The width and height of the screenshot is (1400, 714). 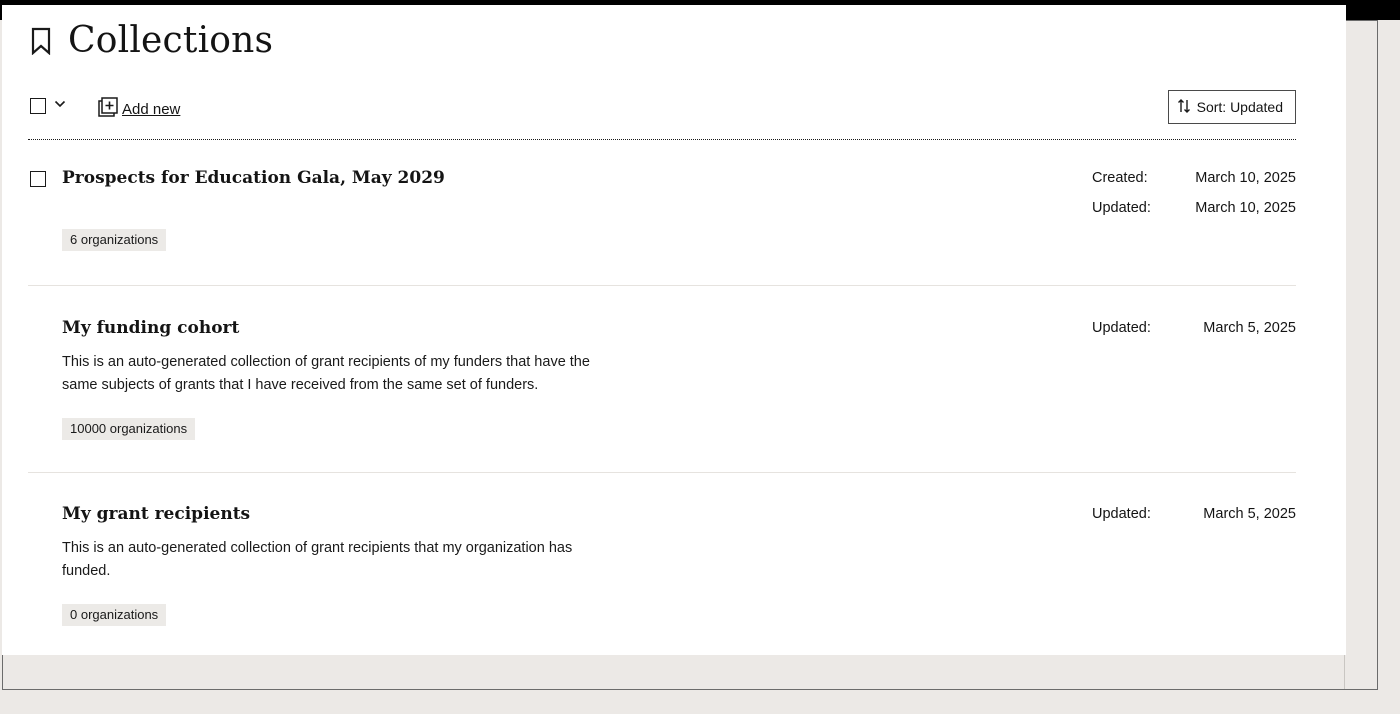 I want to click on add-collection-icon, so click(x=108, y=109).